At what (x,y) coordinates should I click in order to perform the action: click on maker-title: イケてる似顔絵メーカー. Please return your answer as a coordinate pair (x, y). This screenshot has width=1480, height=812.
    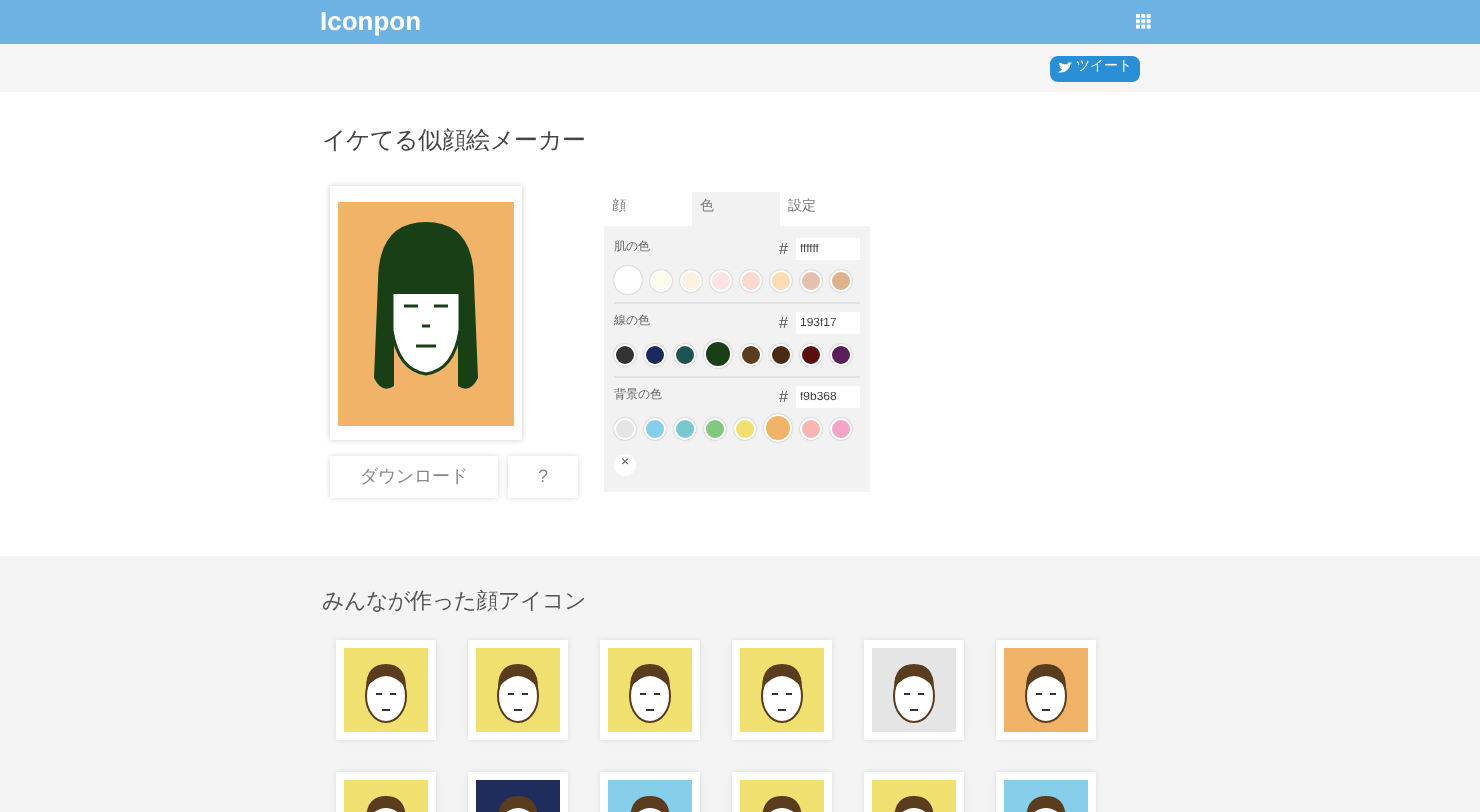
    Looking at the image, I should click on (455, 141).